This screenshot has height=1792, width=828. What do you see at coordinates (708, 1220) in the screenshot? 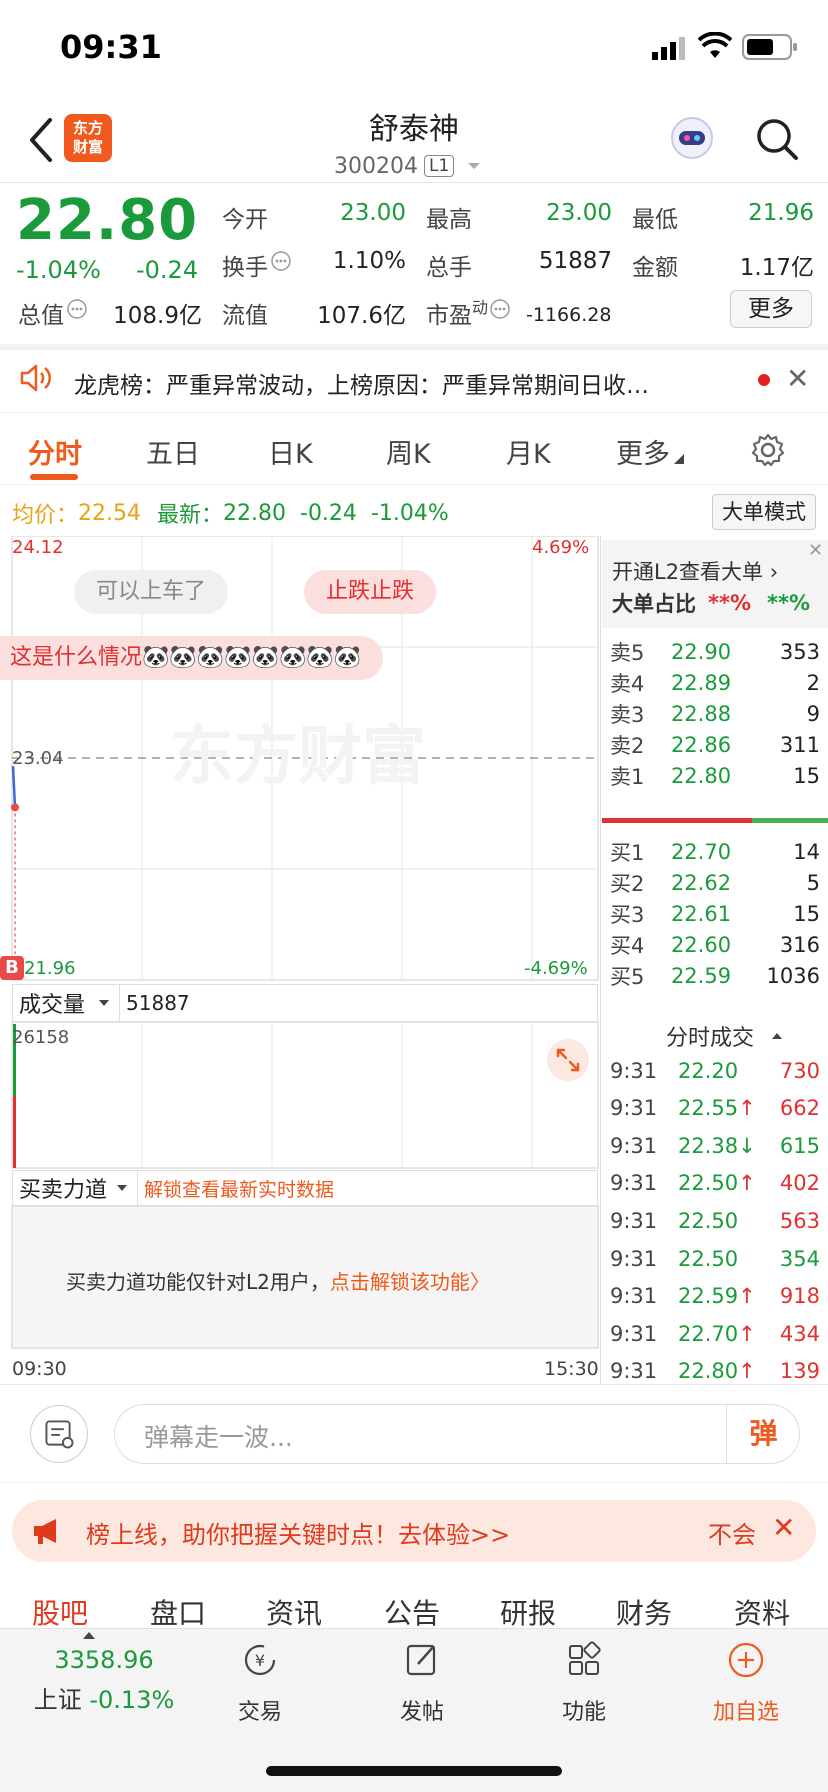
I see `trade-price-value: 22.50` at bounding box center [708, 1220].